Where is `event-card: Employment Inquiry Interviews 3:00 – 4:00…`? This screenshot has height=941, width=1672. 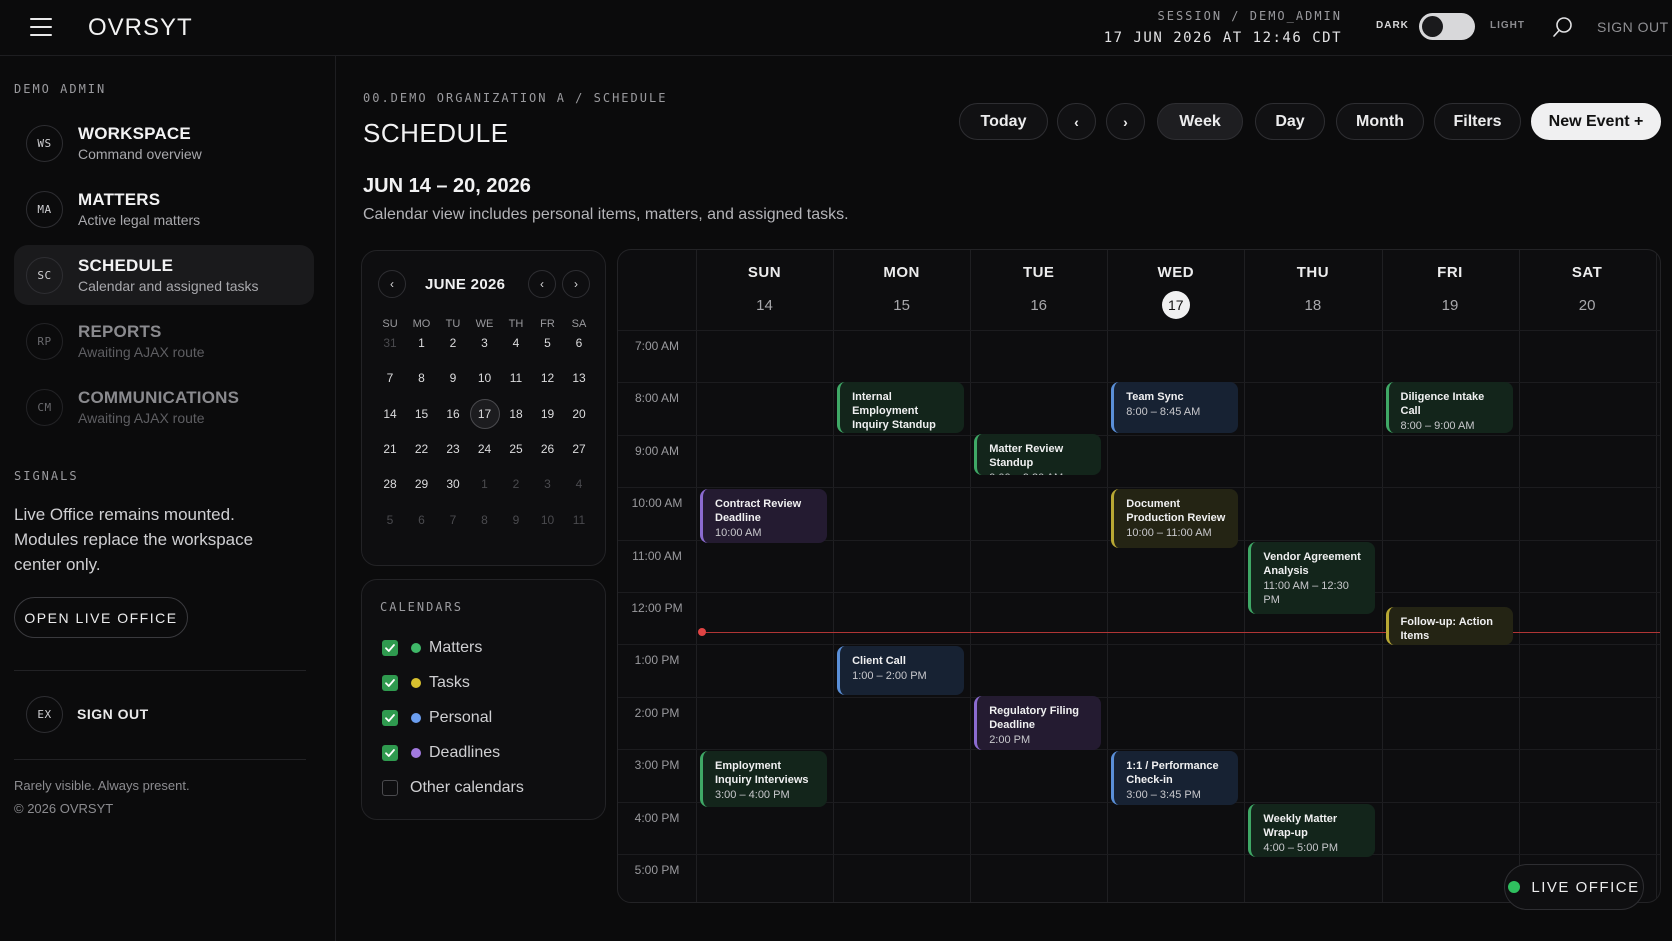
event-card: Employment Inquiry Interviews 3:00 – 4:00… is located at coordinates (764, 779).